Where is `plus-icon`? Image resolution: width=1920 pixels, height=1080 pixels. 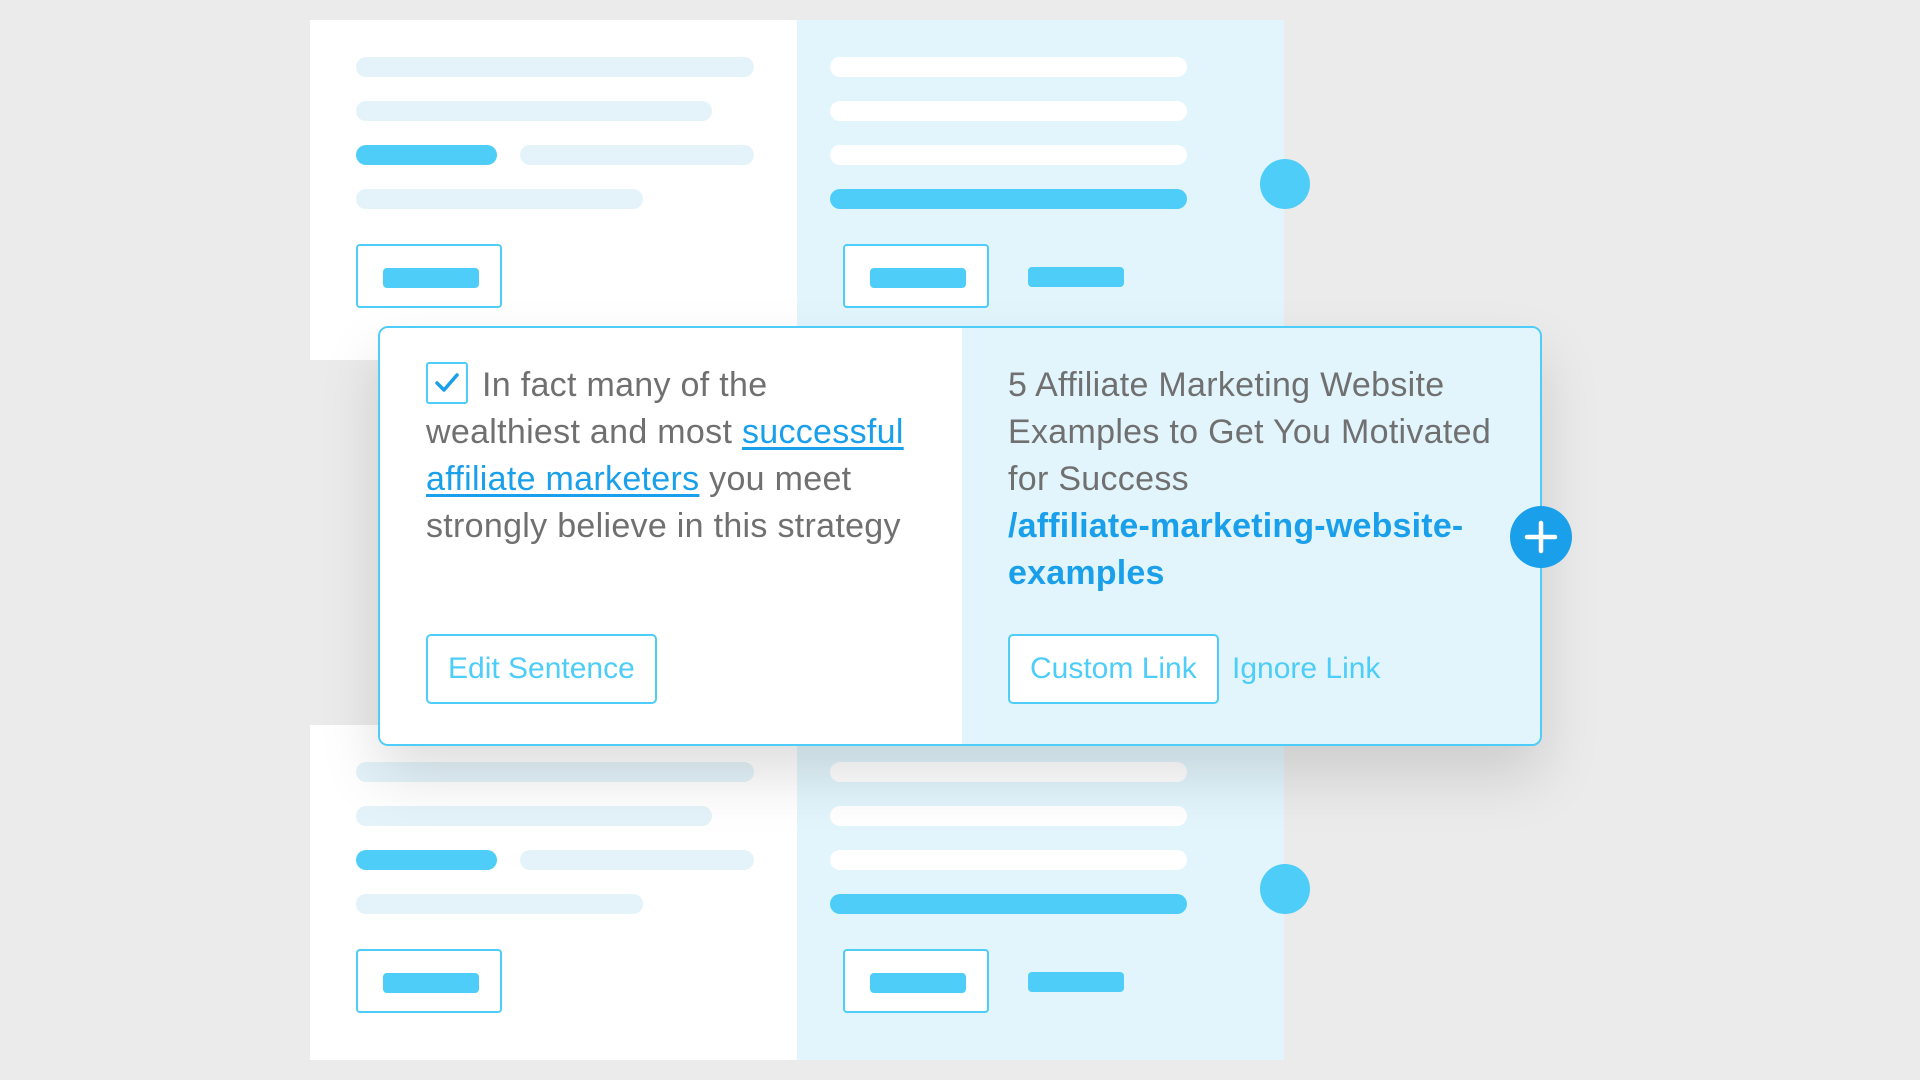
plus-icon is located at coordinates (1541, 537).